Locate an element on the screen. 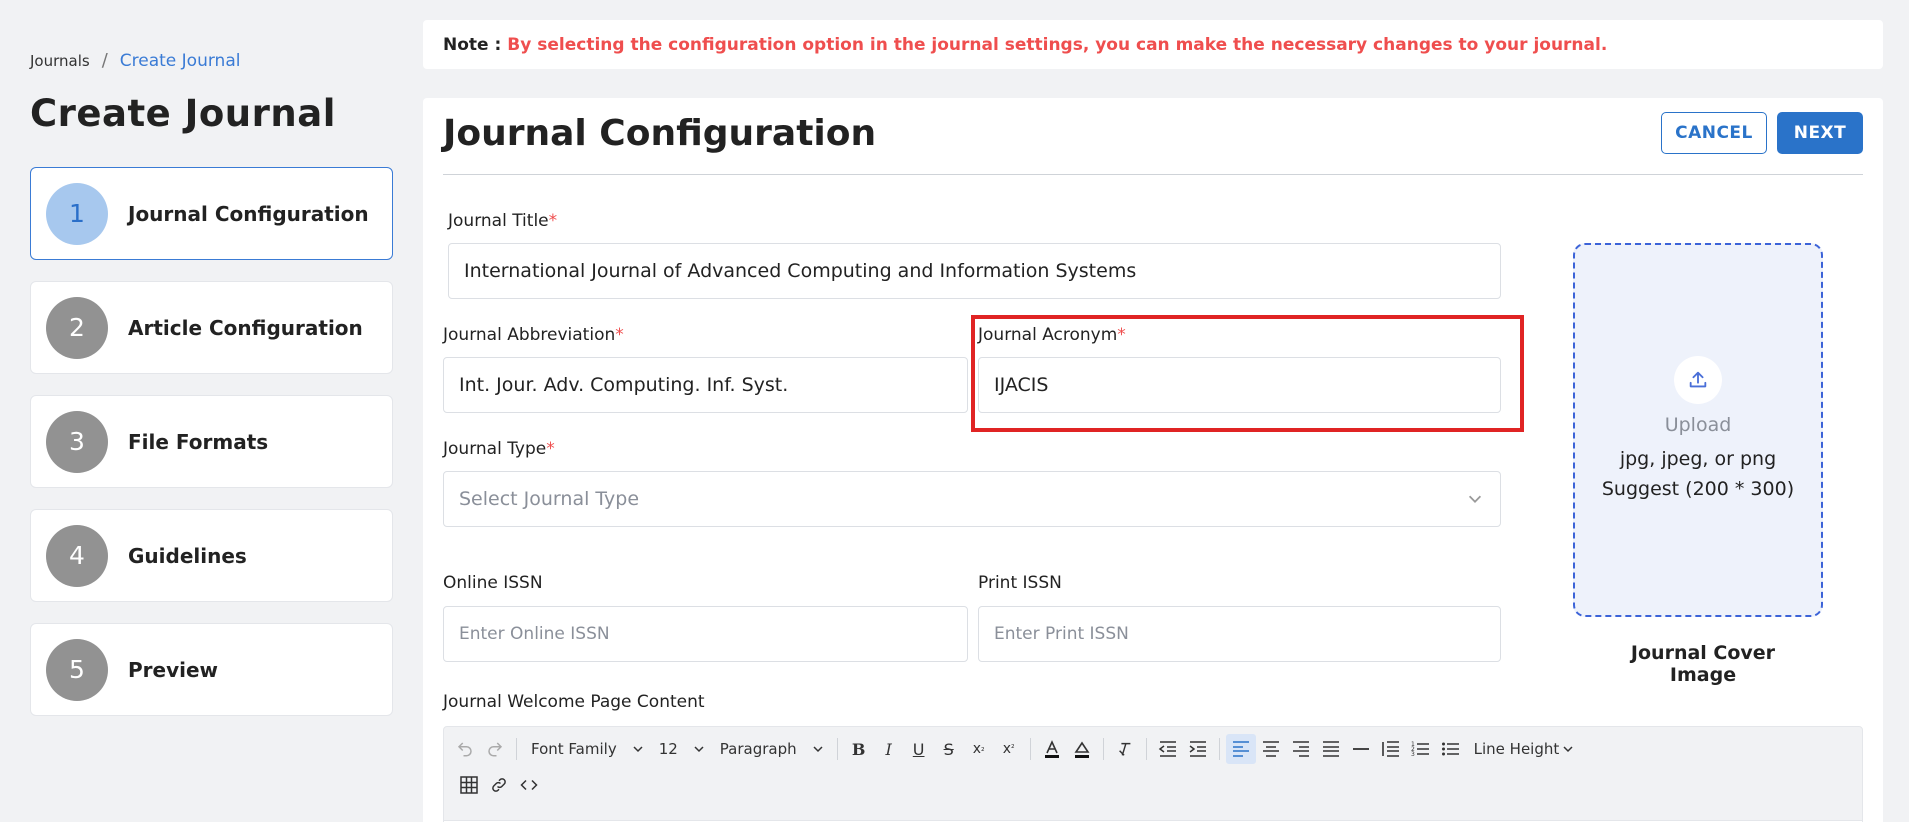  upload-icon is located at coordinates (1698, 379).